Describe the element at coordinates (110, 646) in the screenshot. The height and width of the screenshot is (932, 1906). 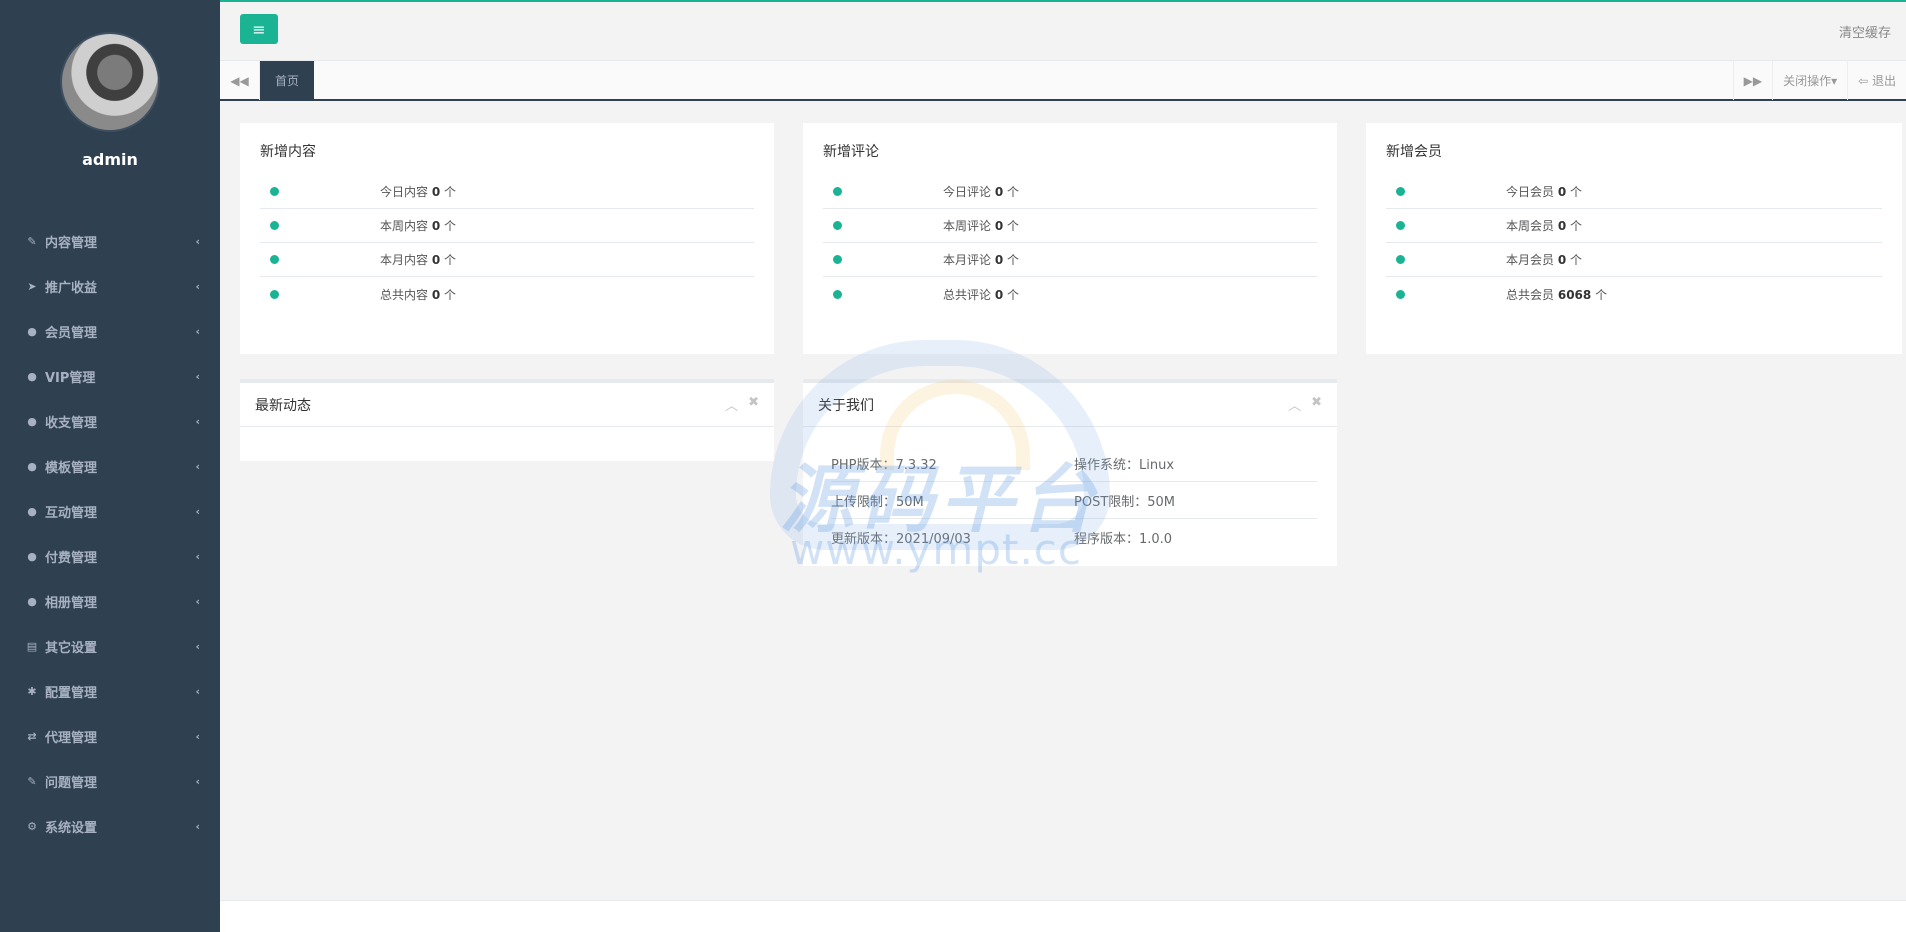
I see `sidebar-item-9: ▤ 其它设置 ‹` at that location.